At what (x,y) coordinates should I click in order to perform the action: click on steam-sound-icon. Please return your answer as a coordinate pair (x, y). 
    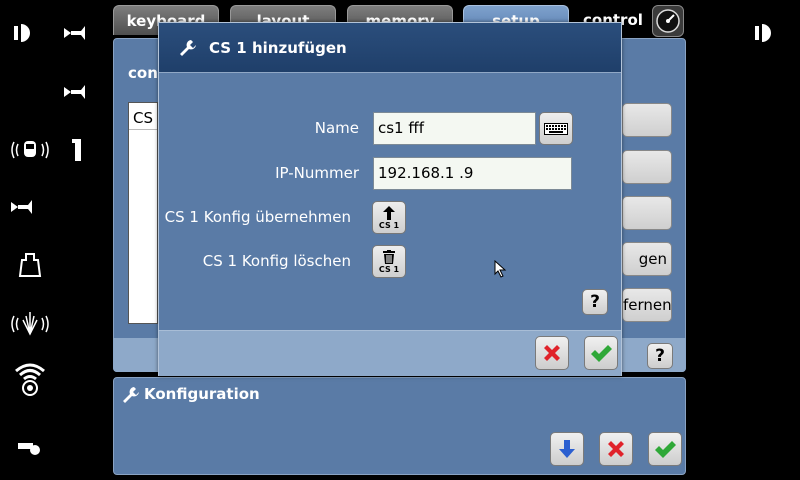
    Looking at the image, I should click on (30, 323).